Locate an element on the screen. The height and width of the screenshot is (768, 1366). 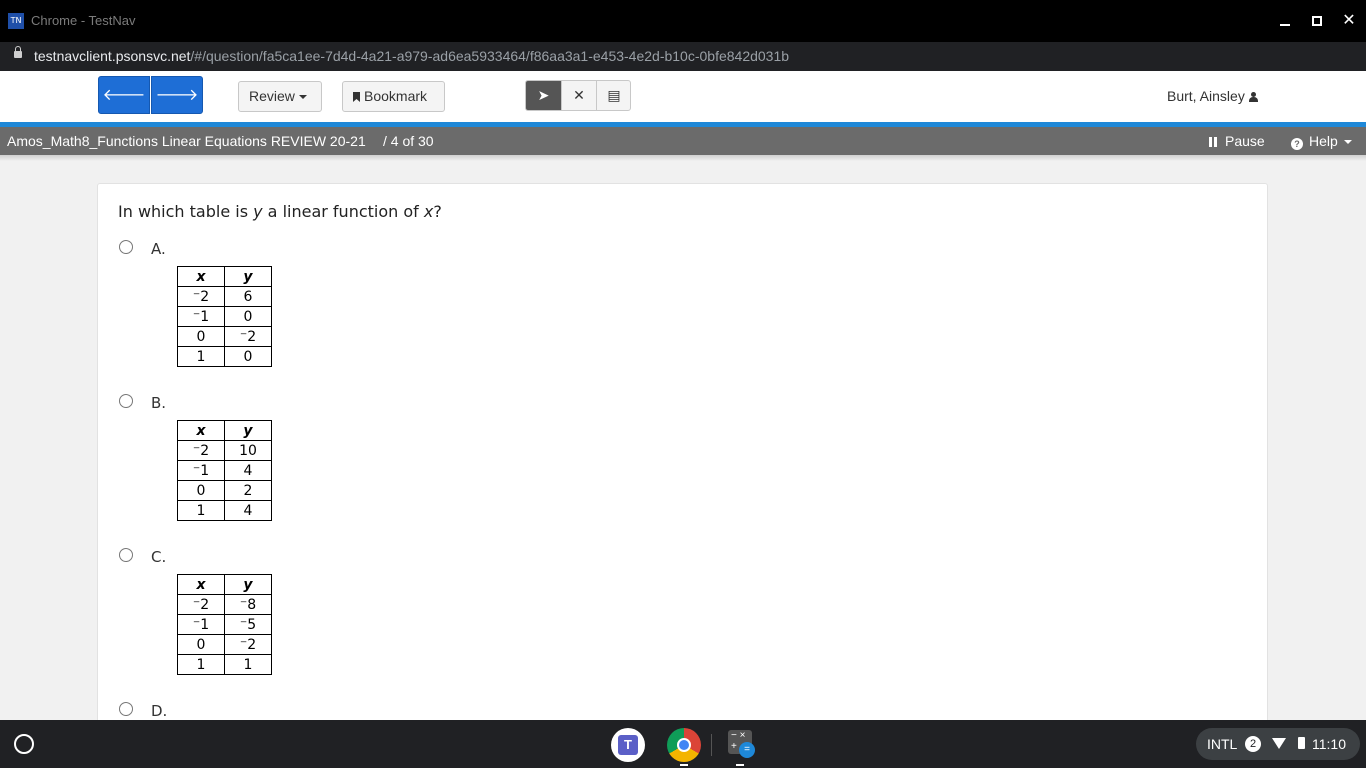
table-cell: ⁻8 is located at coordinates (248, 604).